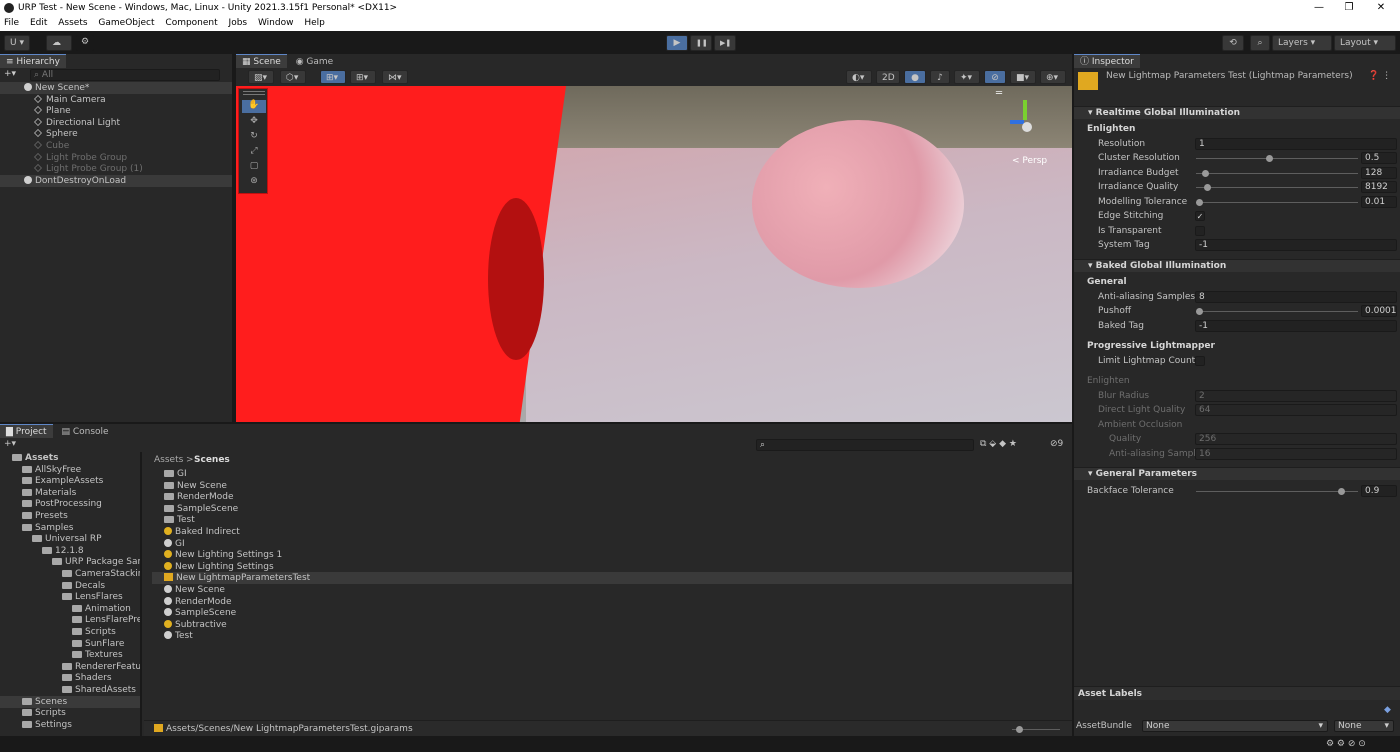  Describe the element at coordinates (10, 74) in the screenshot. I see `add-icon: +▾` at that location.